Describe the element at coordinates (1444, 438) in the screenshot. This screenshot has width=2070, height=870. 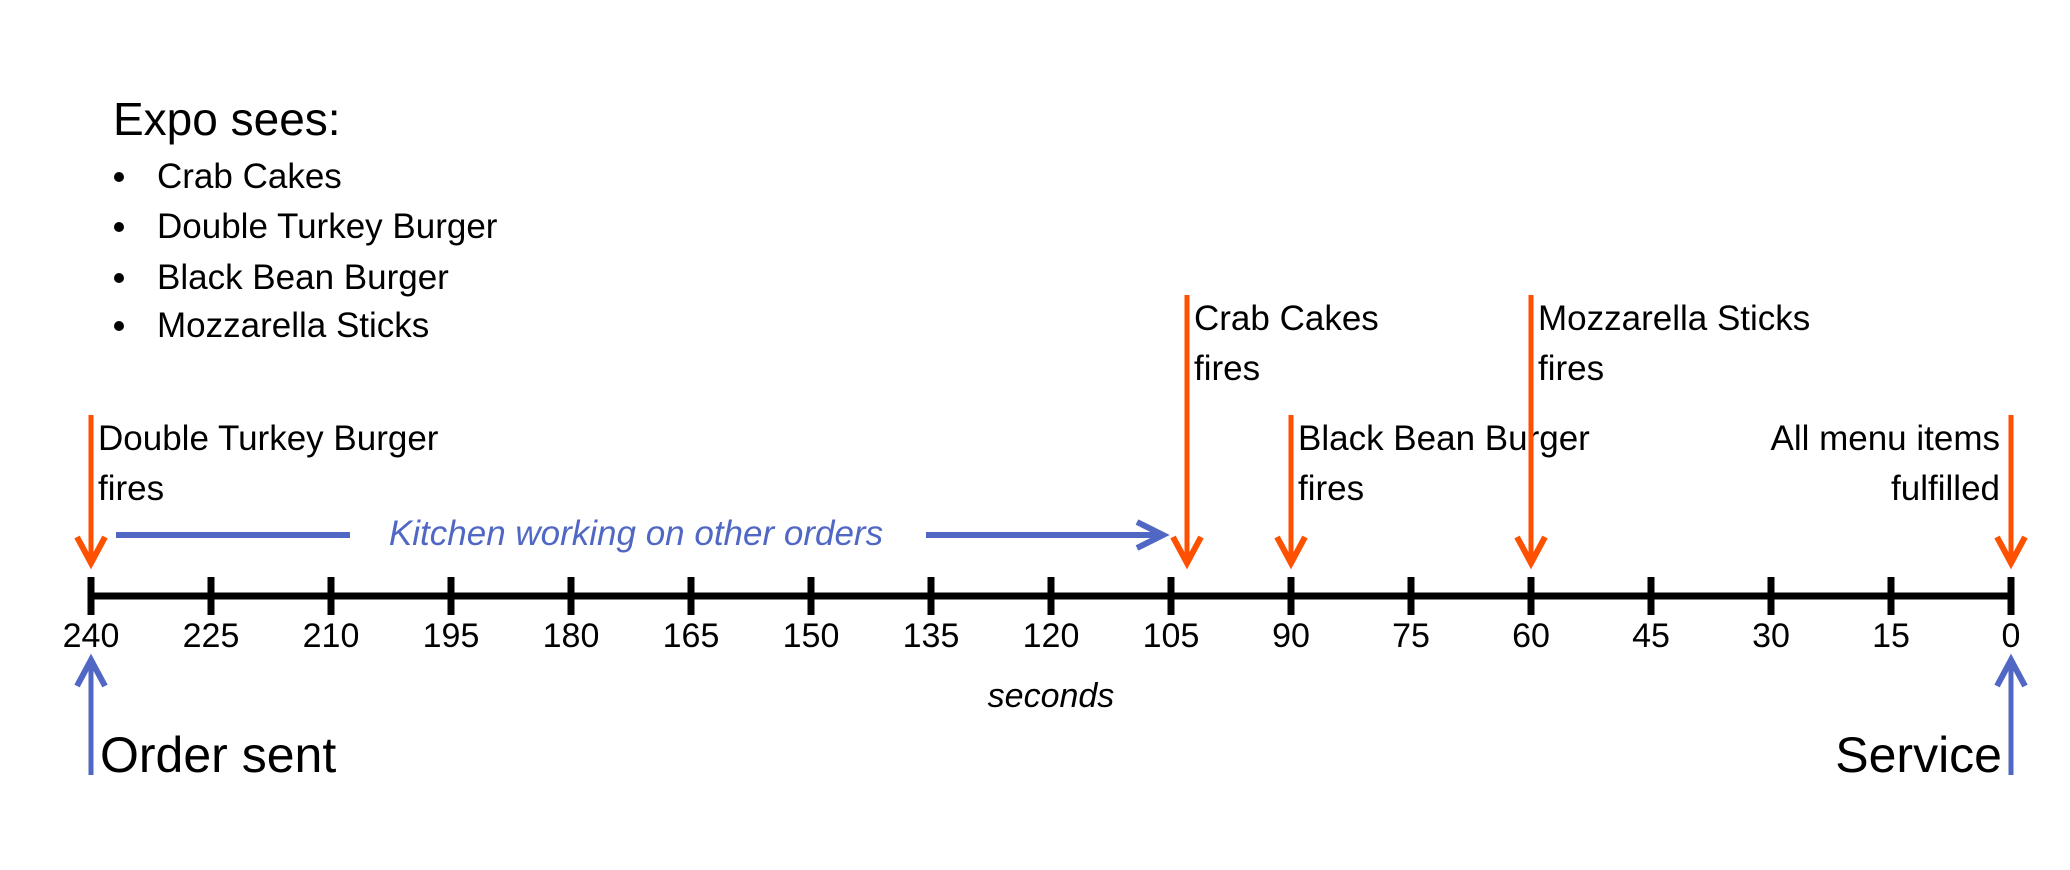
I see `fire-event-label: Black Bean Burger` at that location.